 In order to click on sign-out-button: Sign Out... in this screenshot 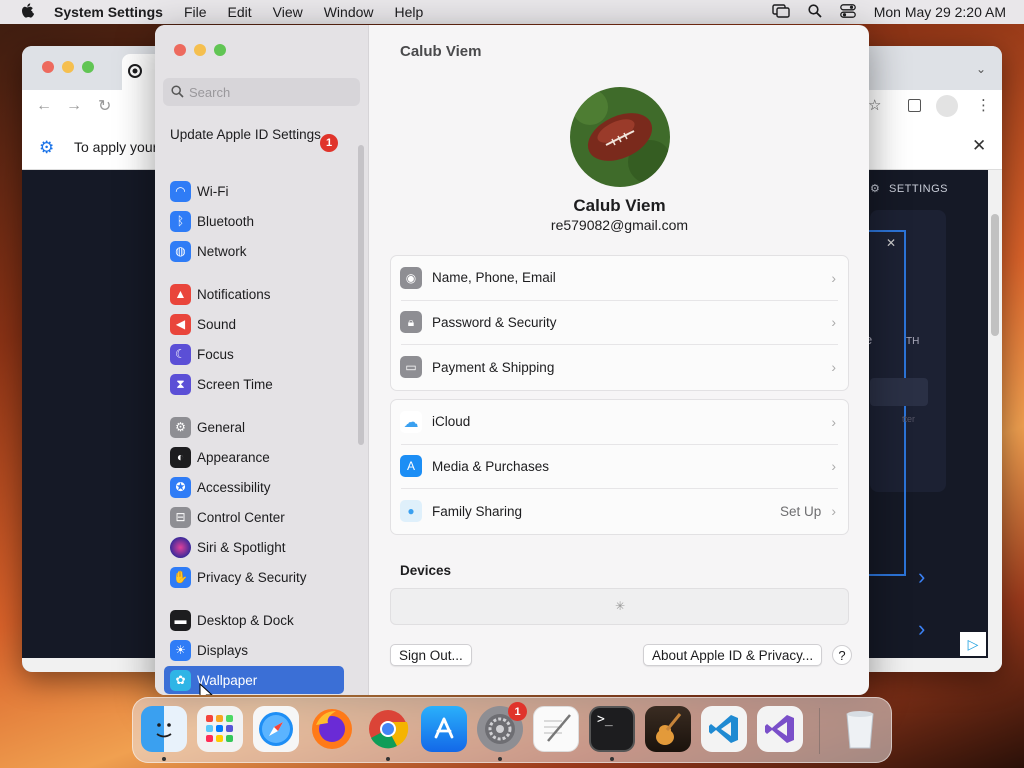, I will do `click(431, 655)`.